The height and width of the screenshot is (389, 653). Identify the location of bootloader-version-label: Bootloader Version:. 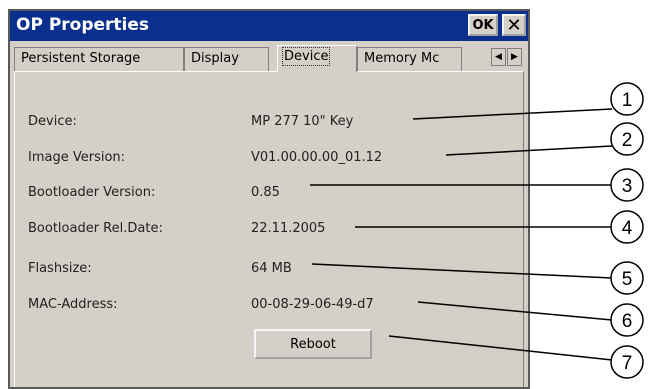
(92, 192).